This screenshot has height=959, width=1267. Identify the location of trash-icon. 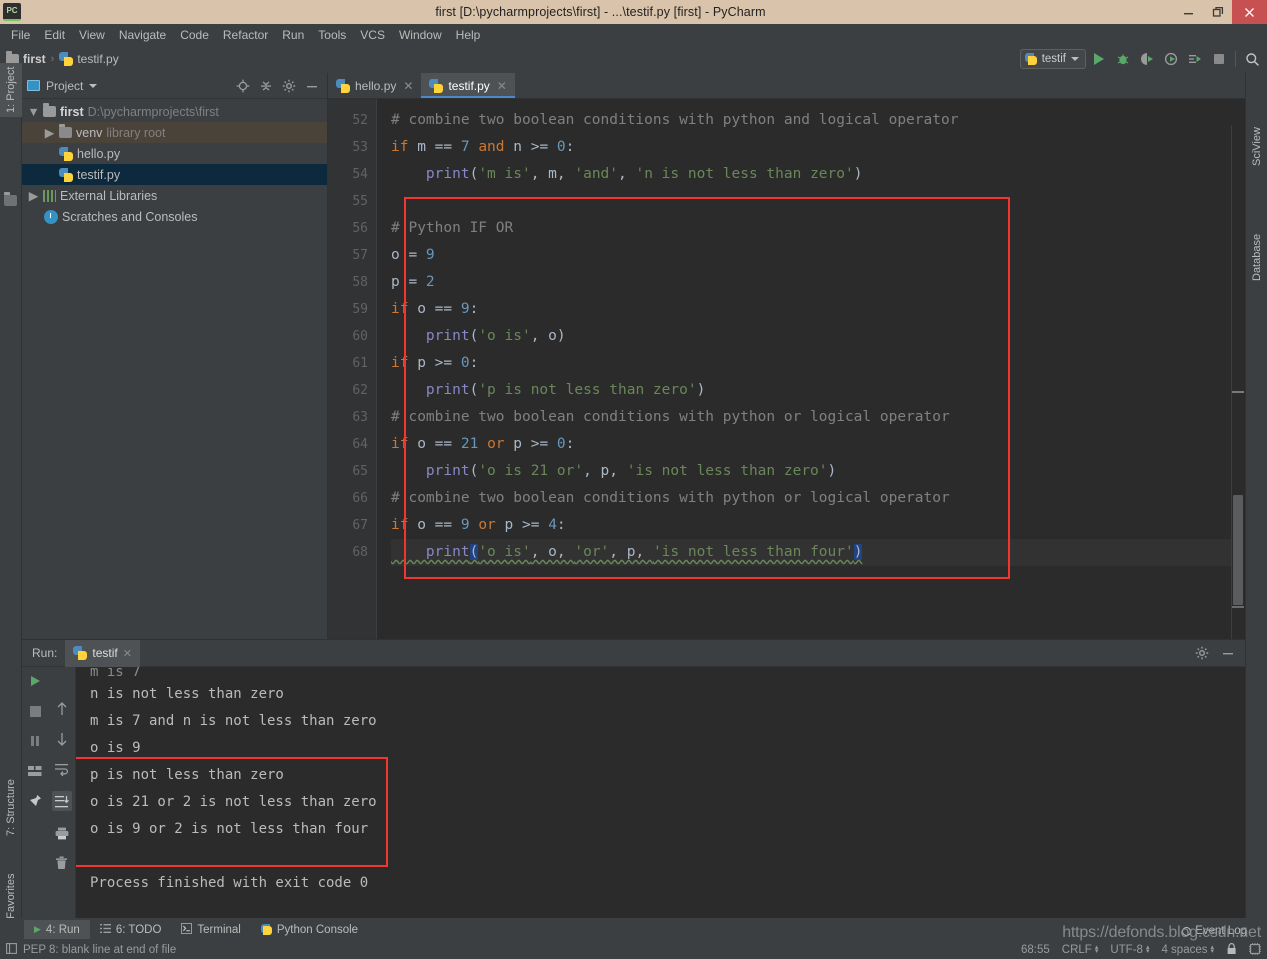
(62, 863).